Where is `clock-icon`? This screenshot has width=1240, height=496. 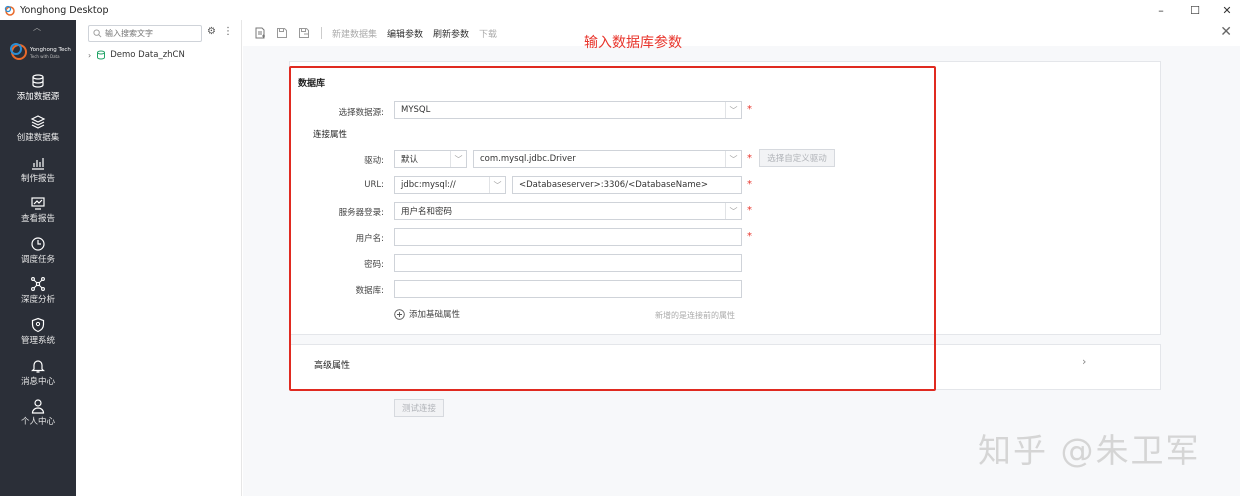 clock-icon is located at coordinates (38, 244).